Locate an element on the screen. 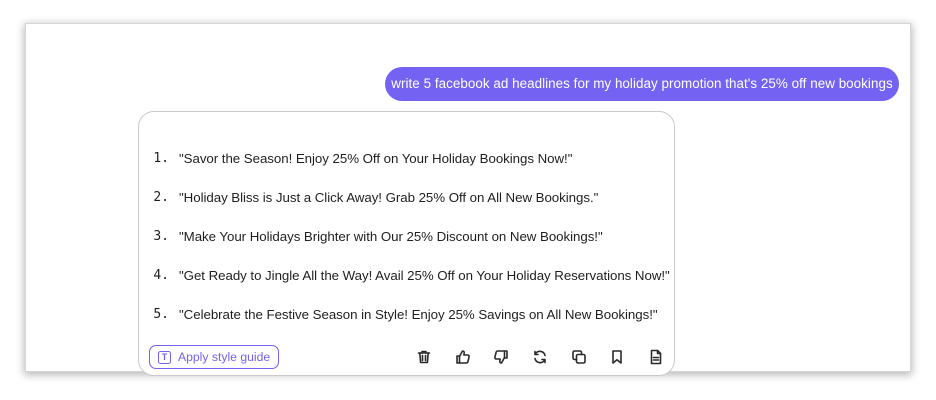 This screenshot has height=400, width=936. text-format-icon: T is located at coordinates (164, 357).